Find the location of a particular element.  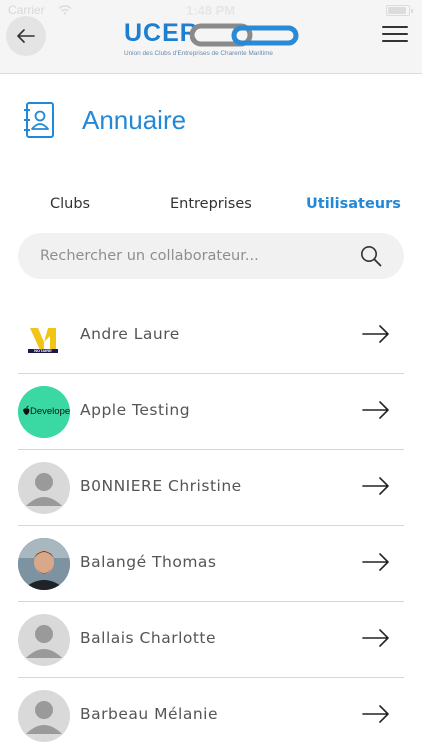

carrier-label: Carrier is located at coordinates (26, 10).